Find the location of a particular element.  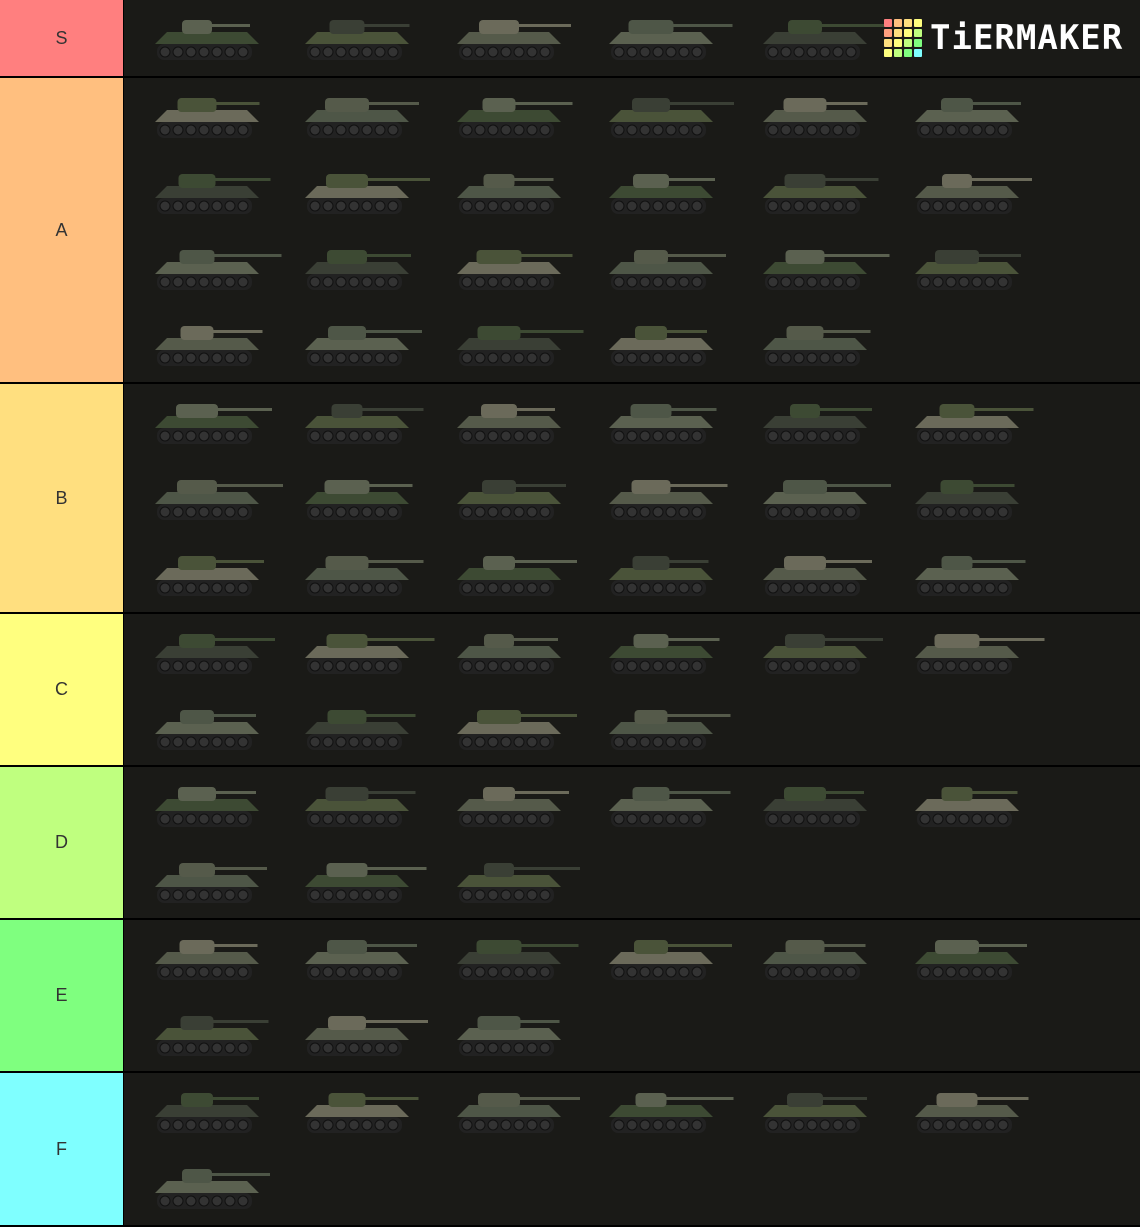

tier-row-f: F is located at coordinates (570, 1150).